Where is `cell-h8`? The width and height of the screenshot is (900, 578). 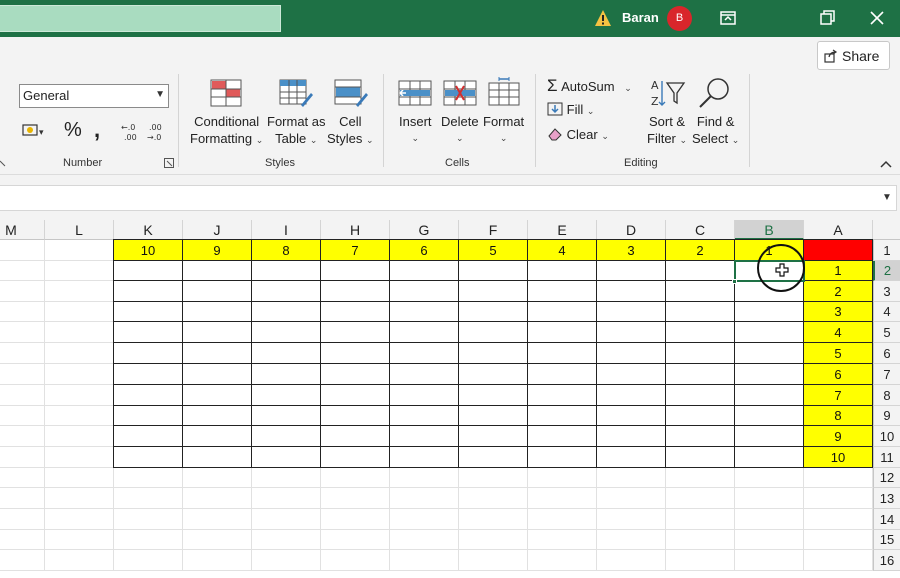 cell-h8 is located at coordinates (355, 395).